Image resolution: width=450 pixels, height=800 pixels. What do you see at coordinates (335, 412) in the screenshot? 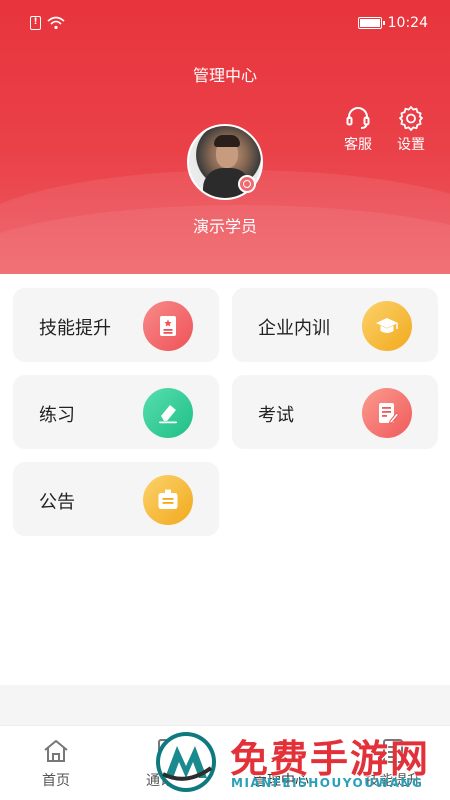
I see `menu-card-exam: 考试` at bounding box center [335, 412].